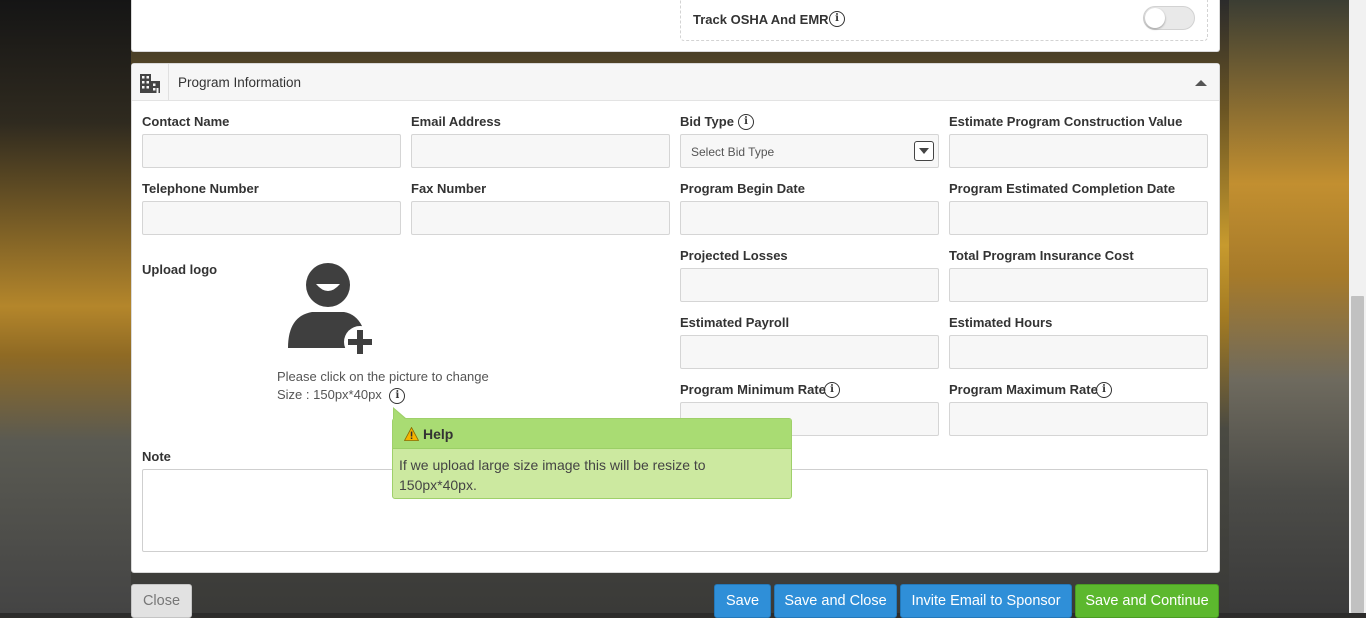 This screenshot has width=1366, height=618. I want to click on upload-logo-label: Upload logo, so click(180, 269).